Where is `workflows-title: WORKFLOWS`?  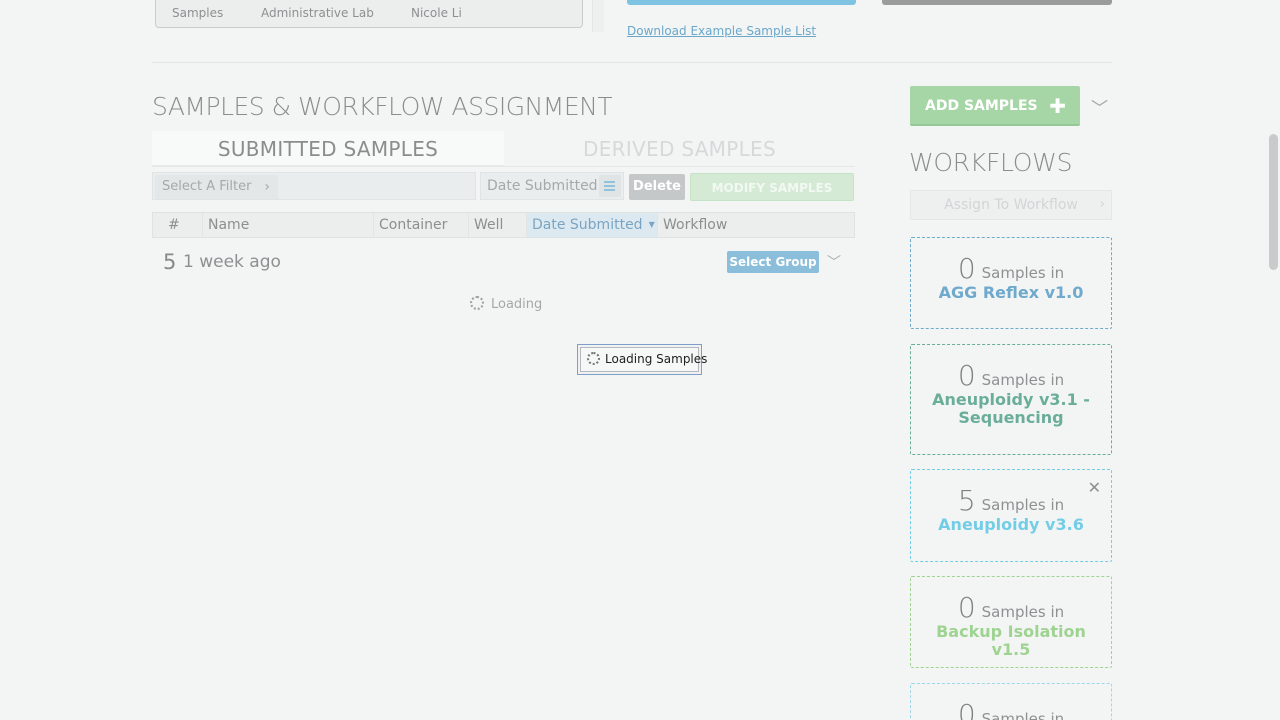
workflows-title: WORKFLOWS is located at coordinates (991, 162).